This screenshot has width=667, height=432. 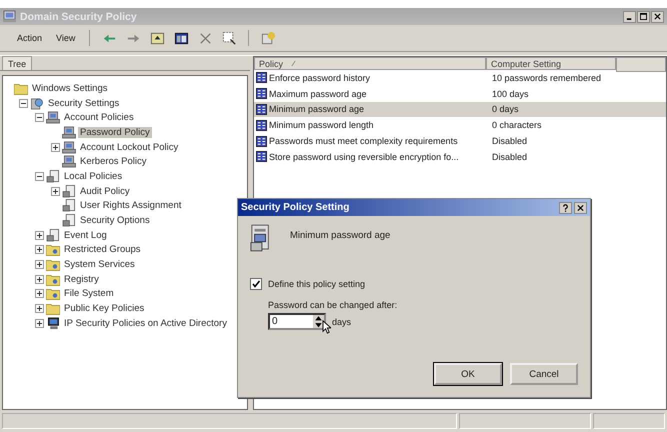 I want to click on sort-icon, so click(x=293, y=63).